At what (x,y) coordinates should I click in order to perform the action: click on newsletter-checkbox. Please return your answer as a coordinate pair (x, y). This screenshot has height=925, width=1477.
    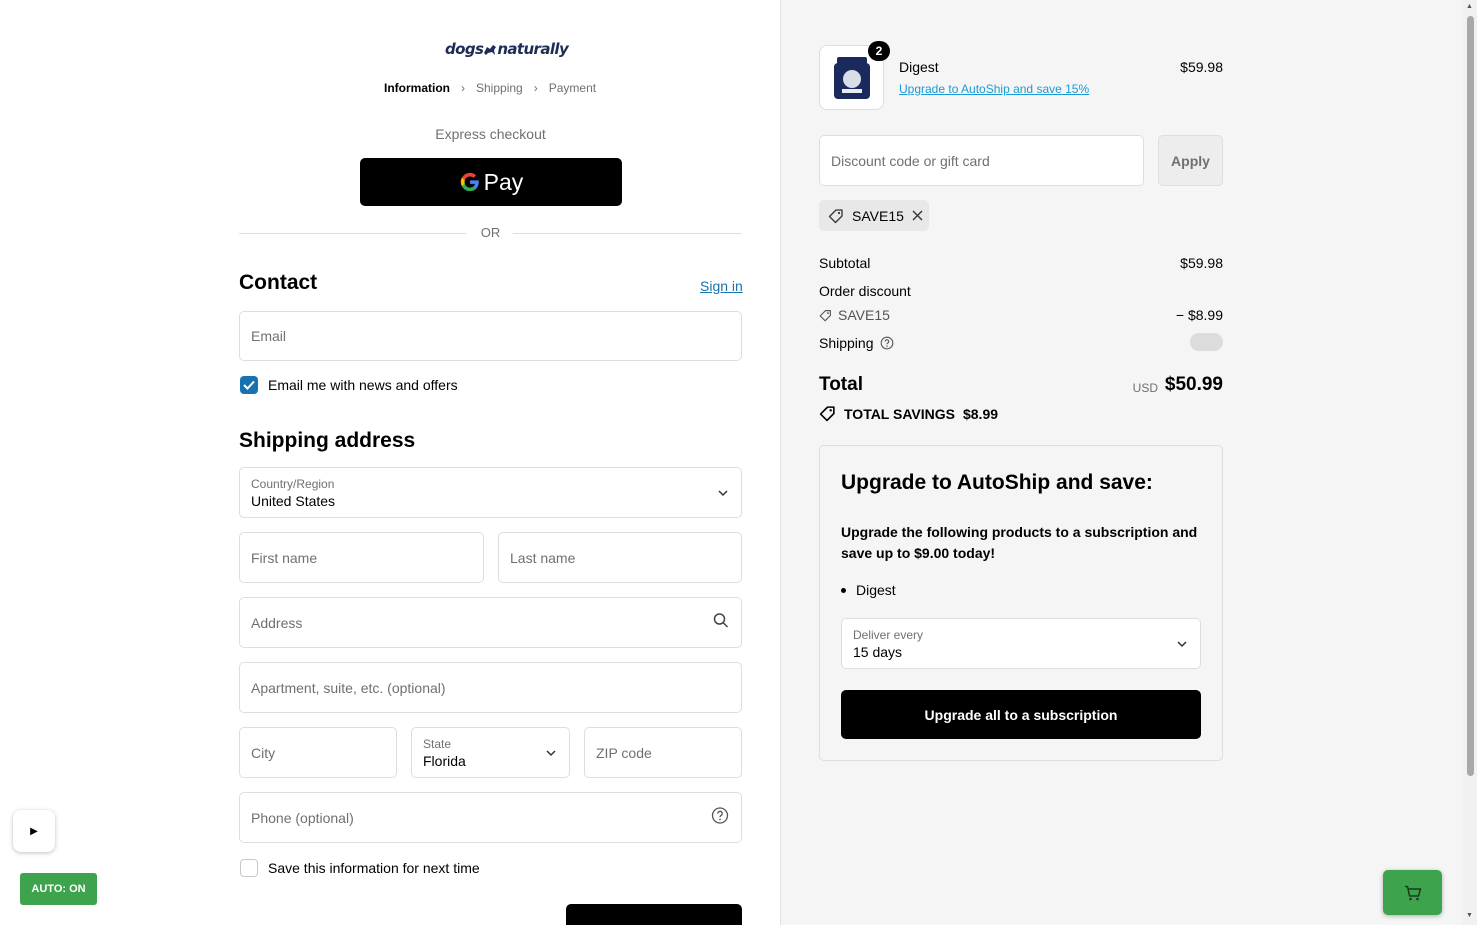
    Looking at the image, I should click on (249, 385).